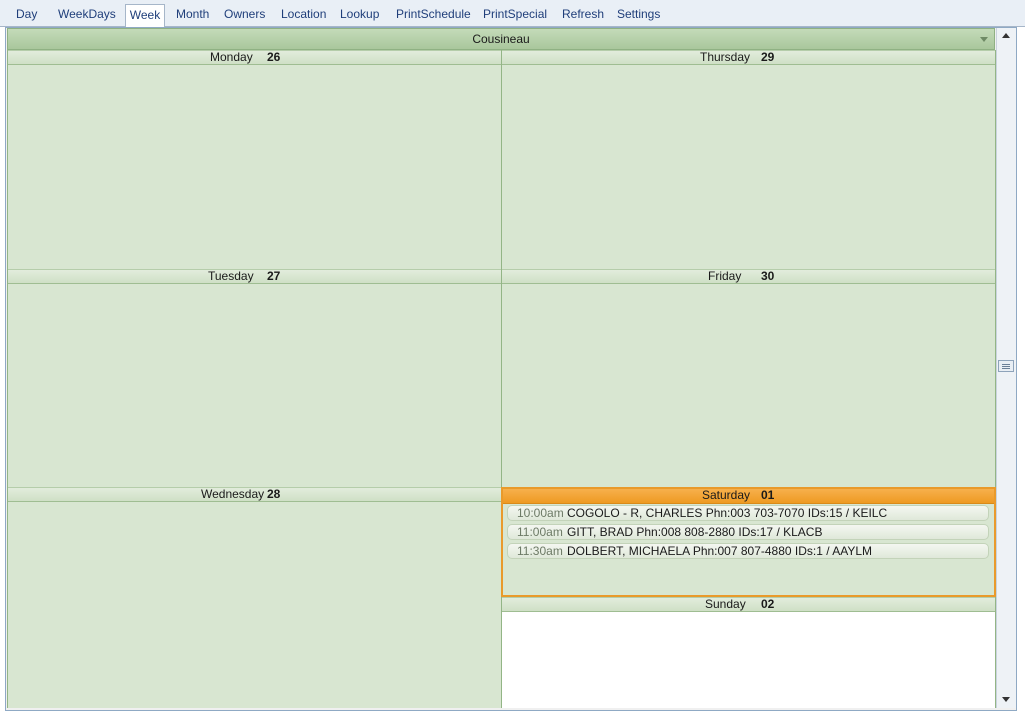 The image size is (1025, 717). I want to click on day-wednesday: Wednesday 28, so click(254, 597).